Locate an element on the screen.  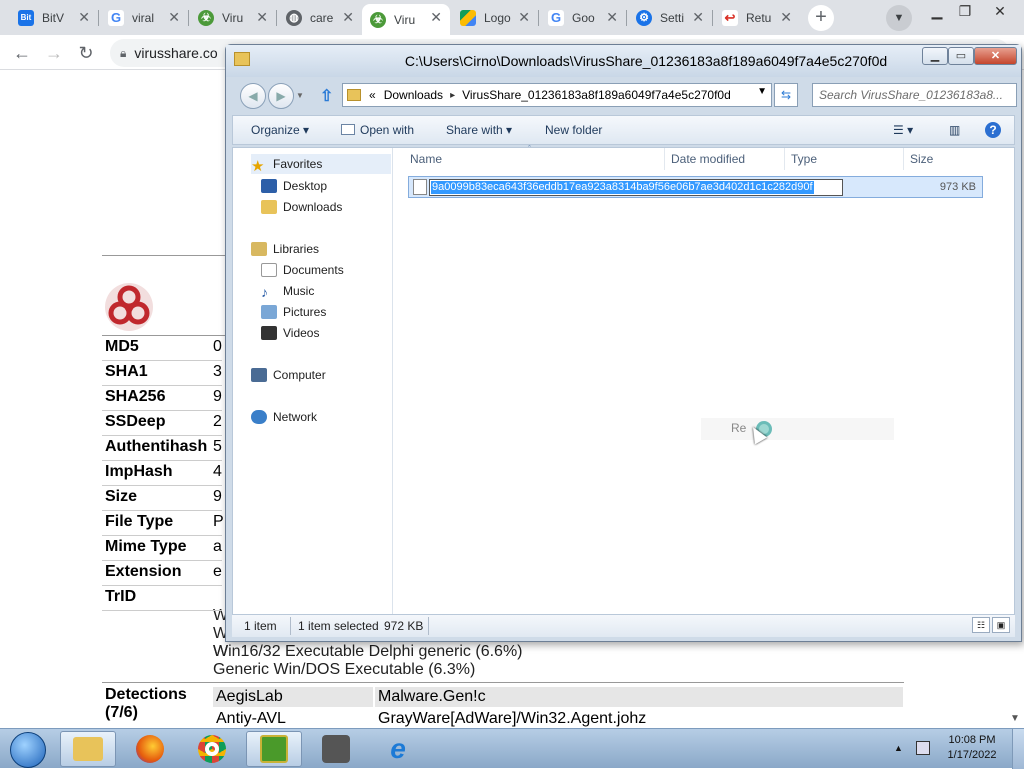
recent-dropdown-icon: ▼ is located at coordinates (300, 95).